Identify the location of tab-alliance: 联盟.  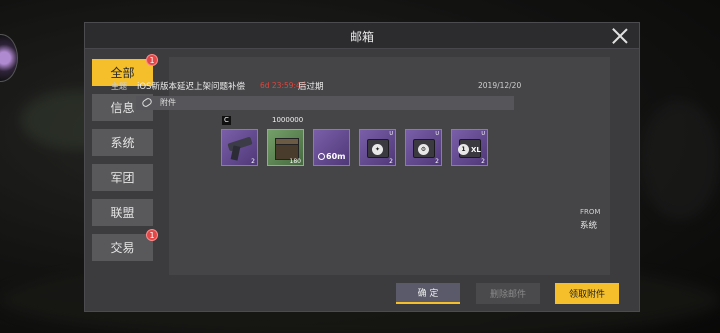
(122, 212).